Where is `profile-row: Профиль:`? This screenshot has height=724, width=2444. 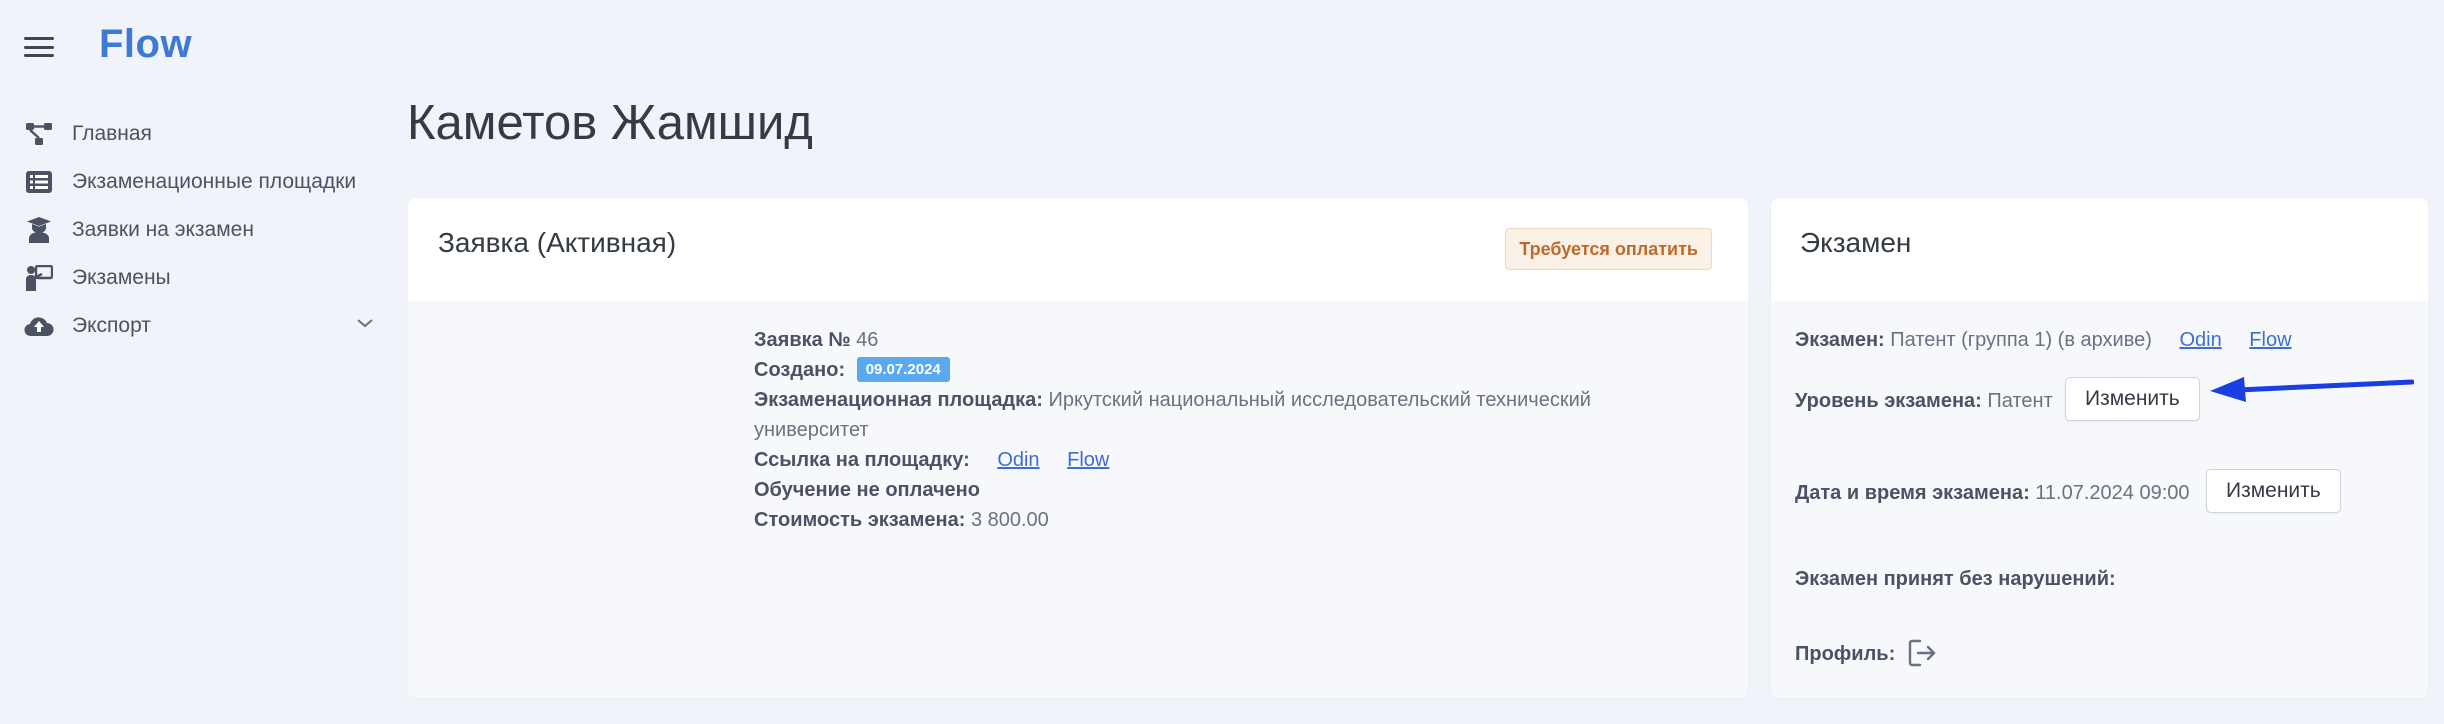
profile-row: Профиль: is located at coordinates (1845, 654).